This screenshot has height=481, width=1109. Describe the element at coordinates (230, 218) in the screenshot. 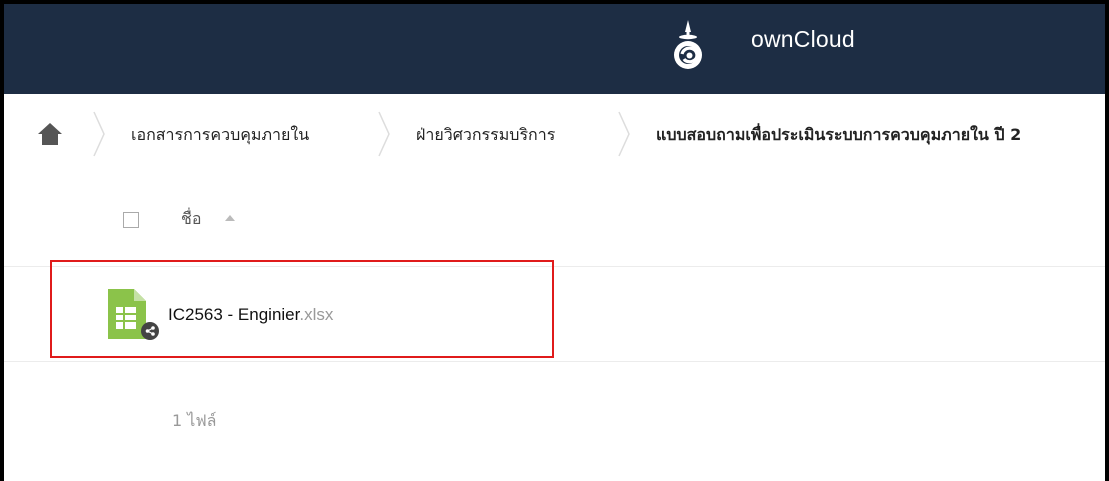

I see `sort-ascending-icon` at that location.